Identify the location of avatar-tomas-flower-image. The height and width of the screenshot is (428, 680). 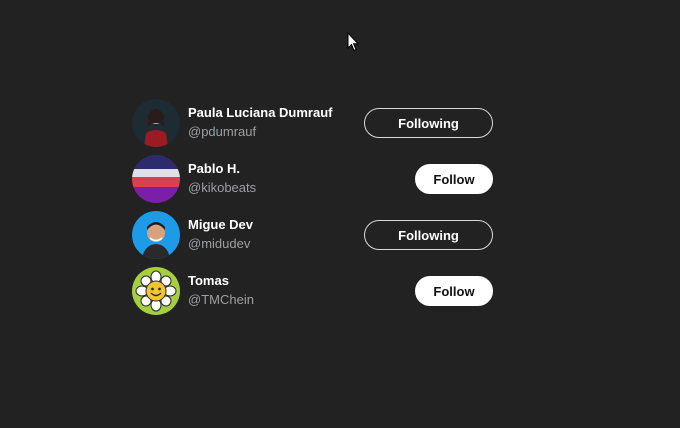
(156, 291).